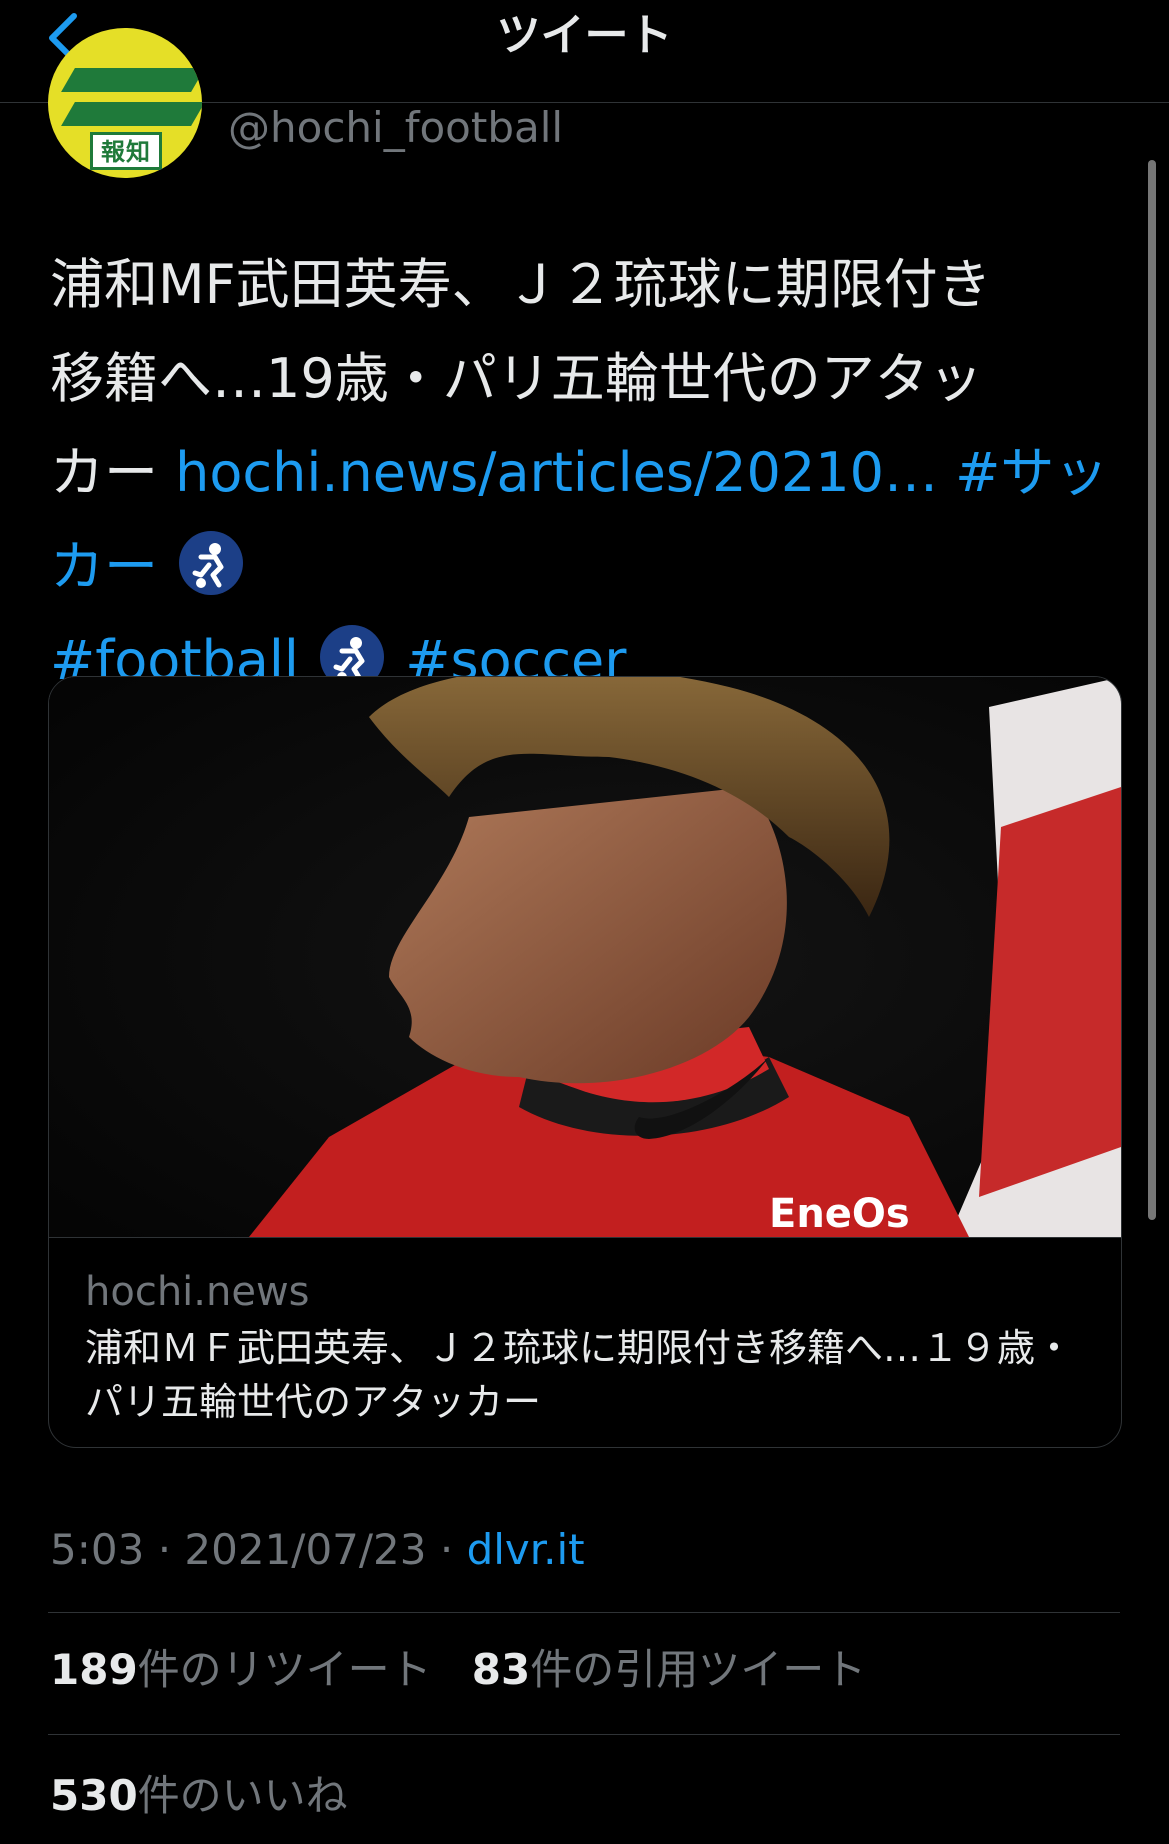 The width and height of the screenshot is (1169, 1844). What do you see at coordinates (126, 151) in the screenshot?
I see `avatar-logo-text: 報知` at bounding box center [126, 151].